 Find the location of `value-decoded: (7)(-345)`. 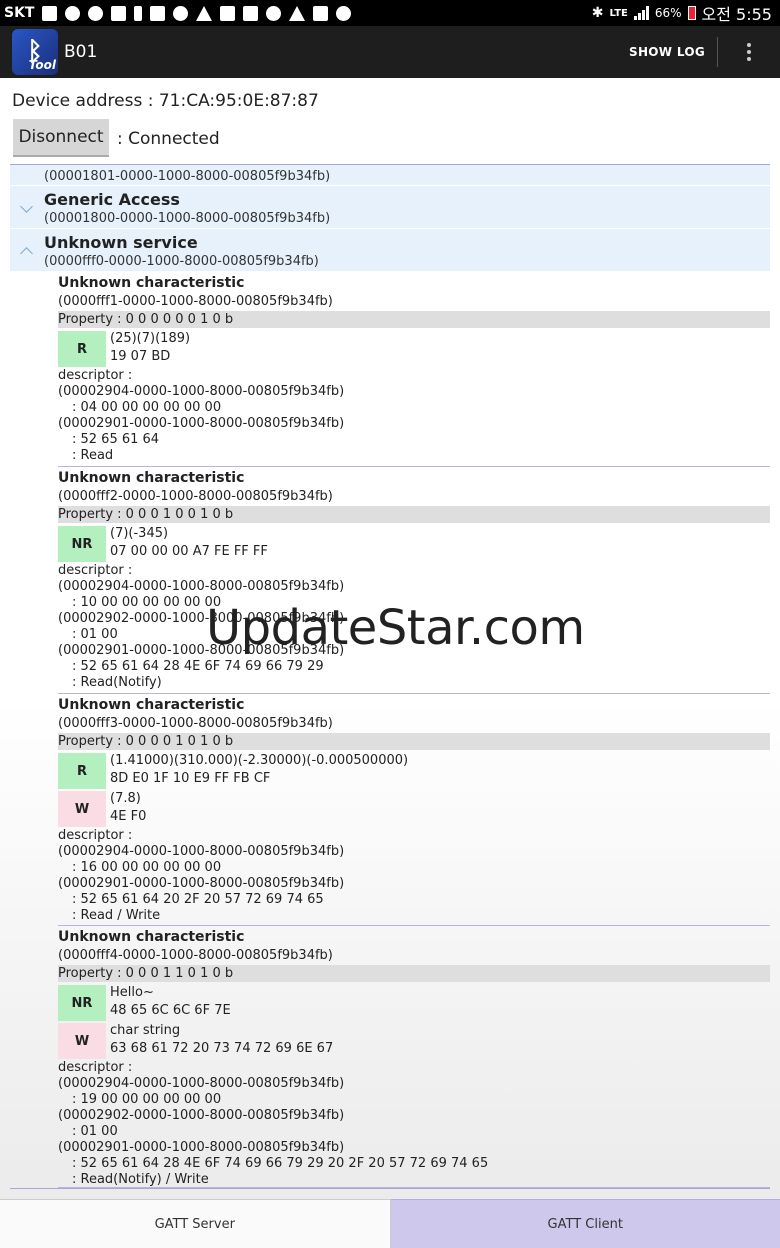

value-decoded: (7)(-345) is located at coordinates (139, 533).